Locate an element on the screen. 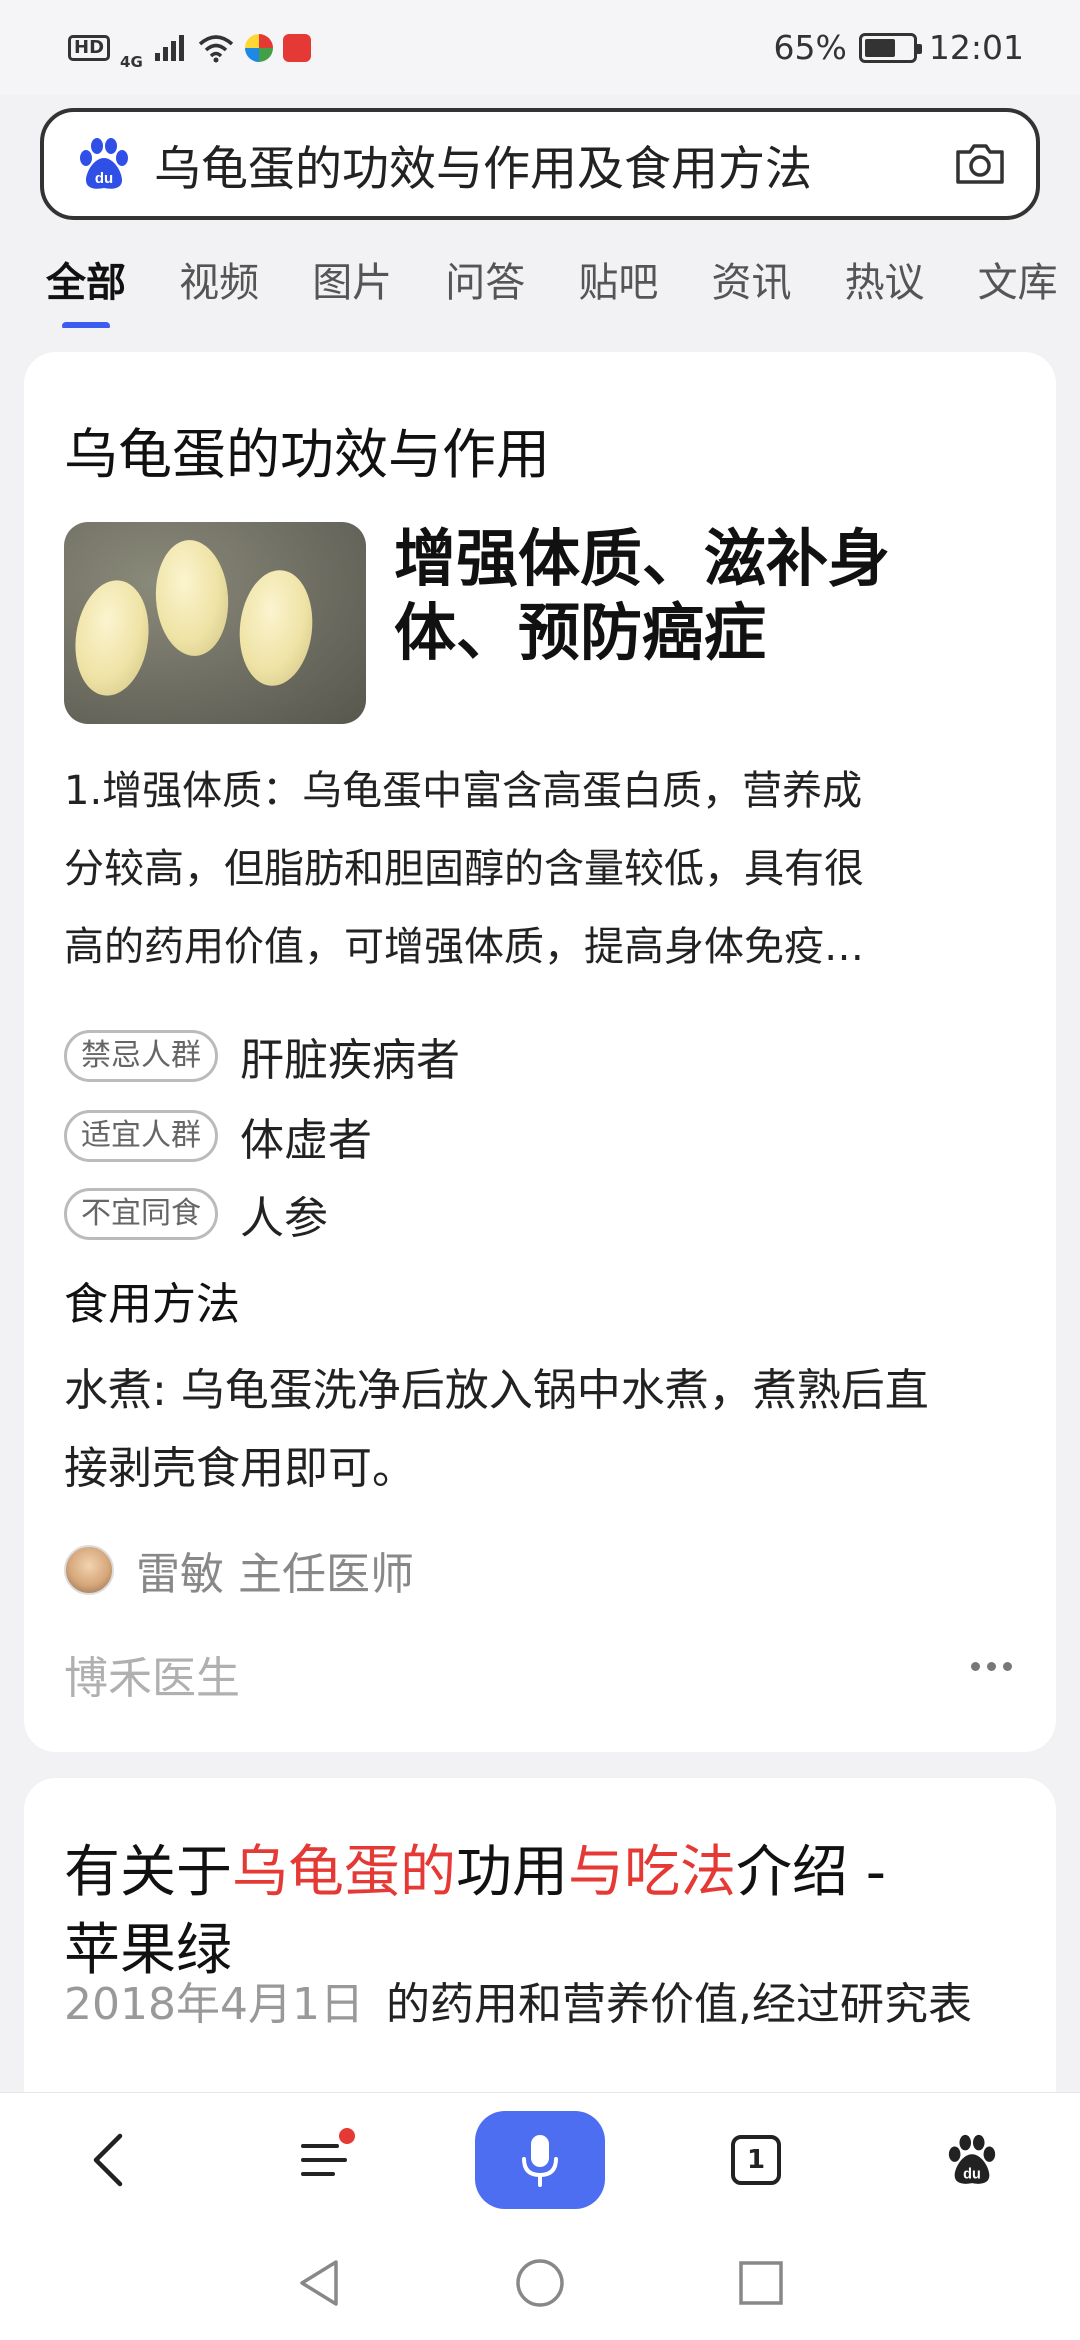 This screenshot has width=1080, height=2340. tag-value: 肝脏疾病者 is located at coordinates (350, 1060).